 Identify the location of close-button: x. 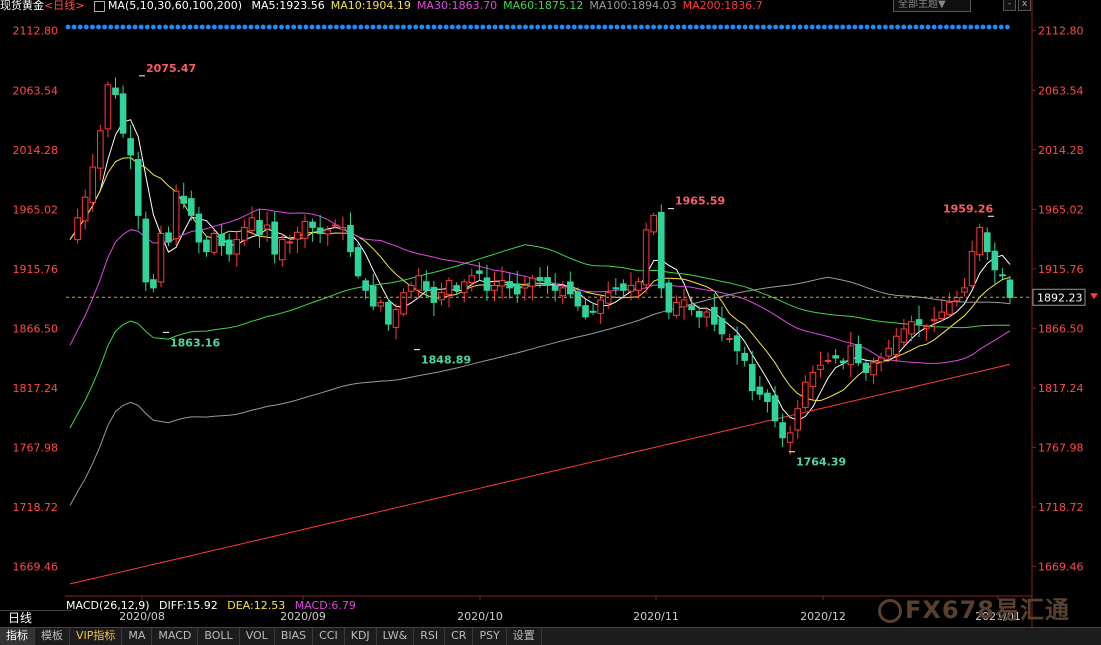
(1024, 5).